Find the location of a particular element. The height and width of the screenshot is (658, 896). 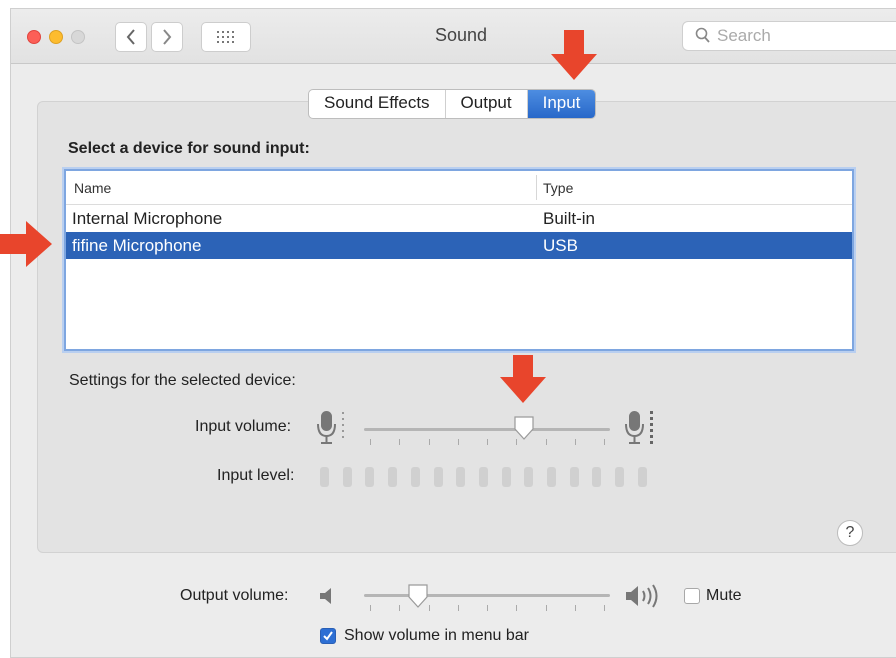

table-row-selected: fifine Microphone USB is located at coordinates (459, 245).